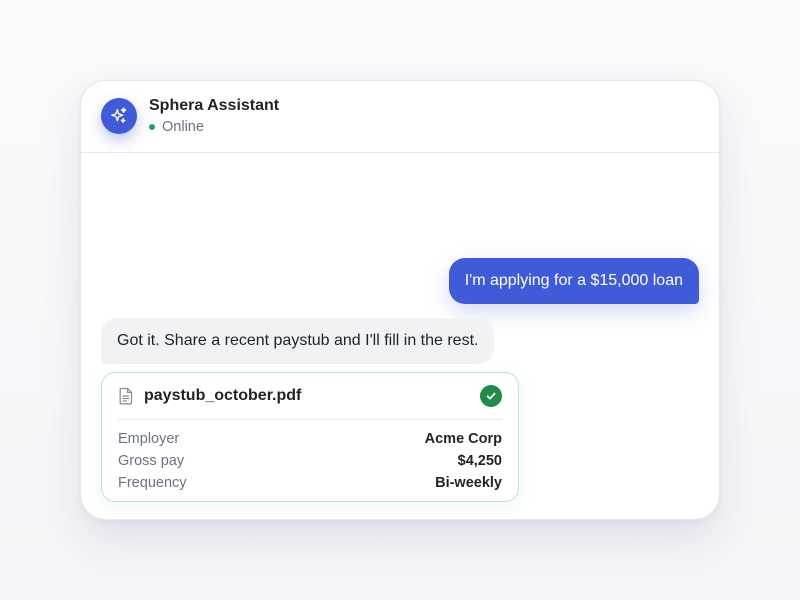  Describe the element at coordinates (151, 461) in the screenshot. I see `detail-label: Gross pay` at that location.